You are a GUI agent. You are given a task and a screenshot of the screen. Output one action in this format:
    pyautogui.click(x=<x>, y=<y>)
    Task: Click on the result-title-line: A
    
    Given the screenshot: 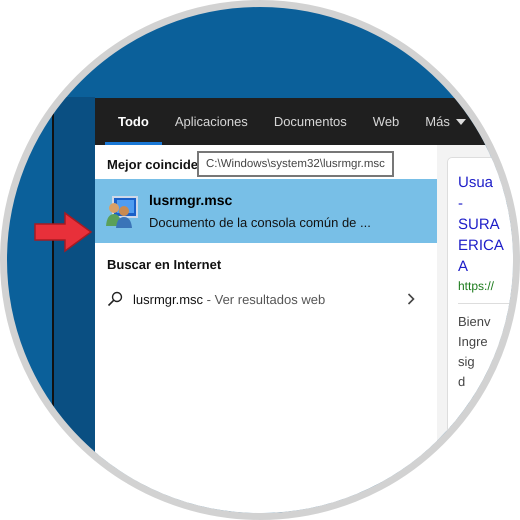 What is the action you would take?
    pyautogui.click(x=463, y=266)
    